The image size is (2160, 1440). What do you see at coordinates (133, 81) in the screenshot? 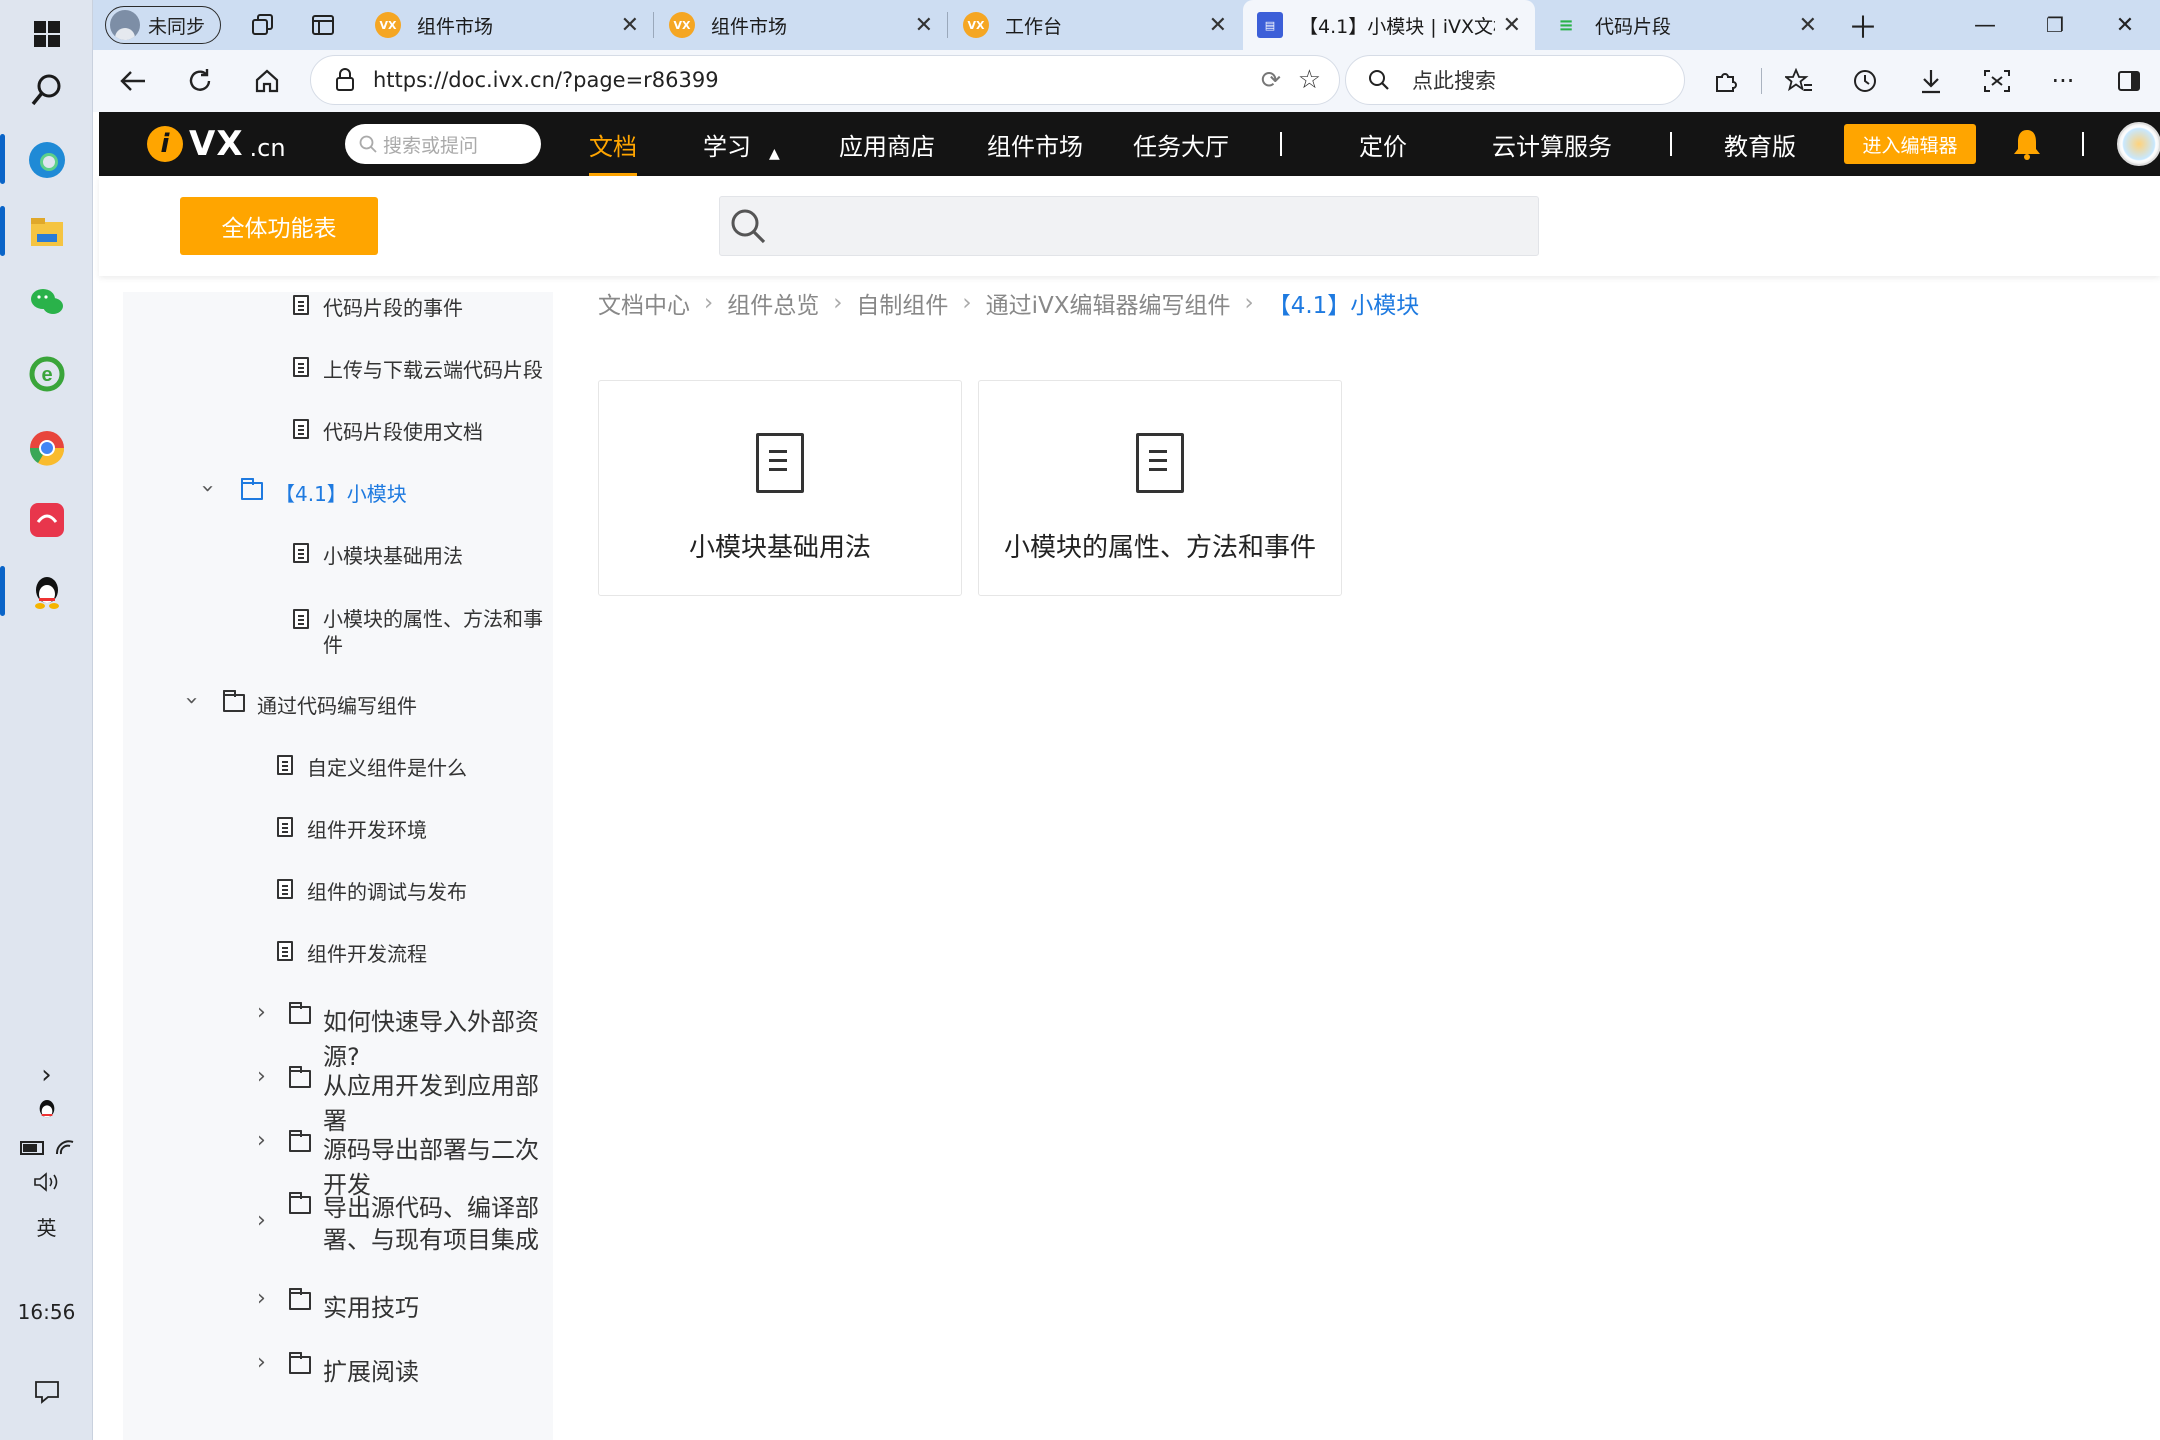
I see `back-arrow-icon` at bounding box center [133, 81].